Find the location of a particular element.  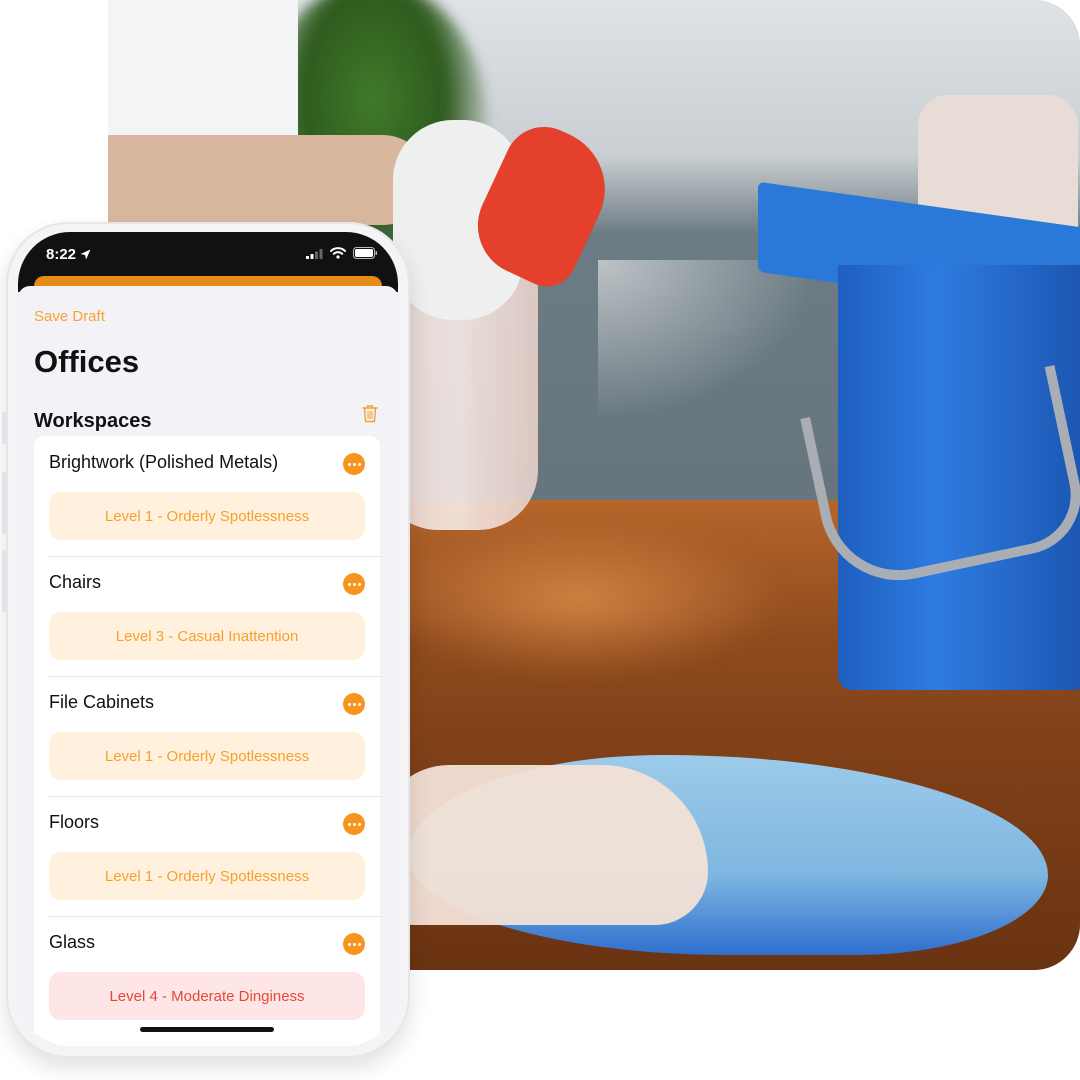

phone-mute-switch is located at coordinates (4, 428).